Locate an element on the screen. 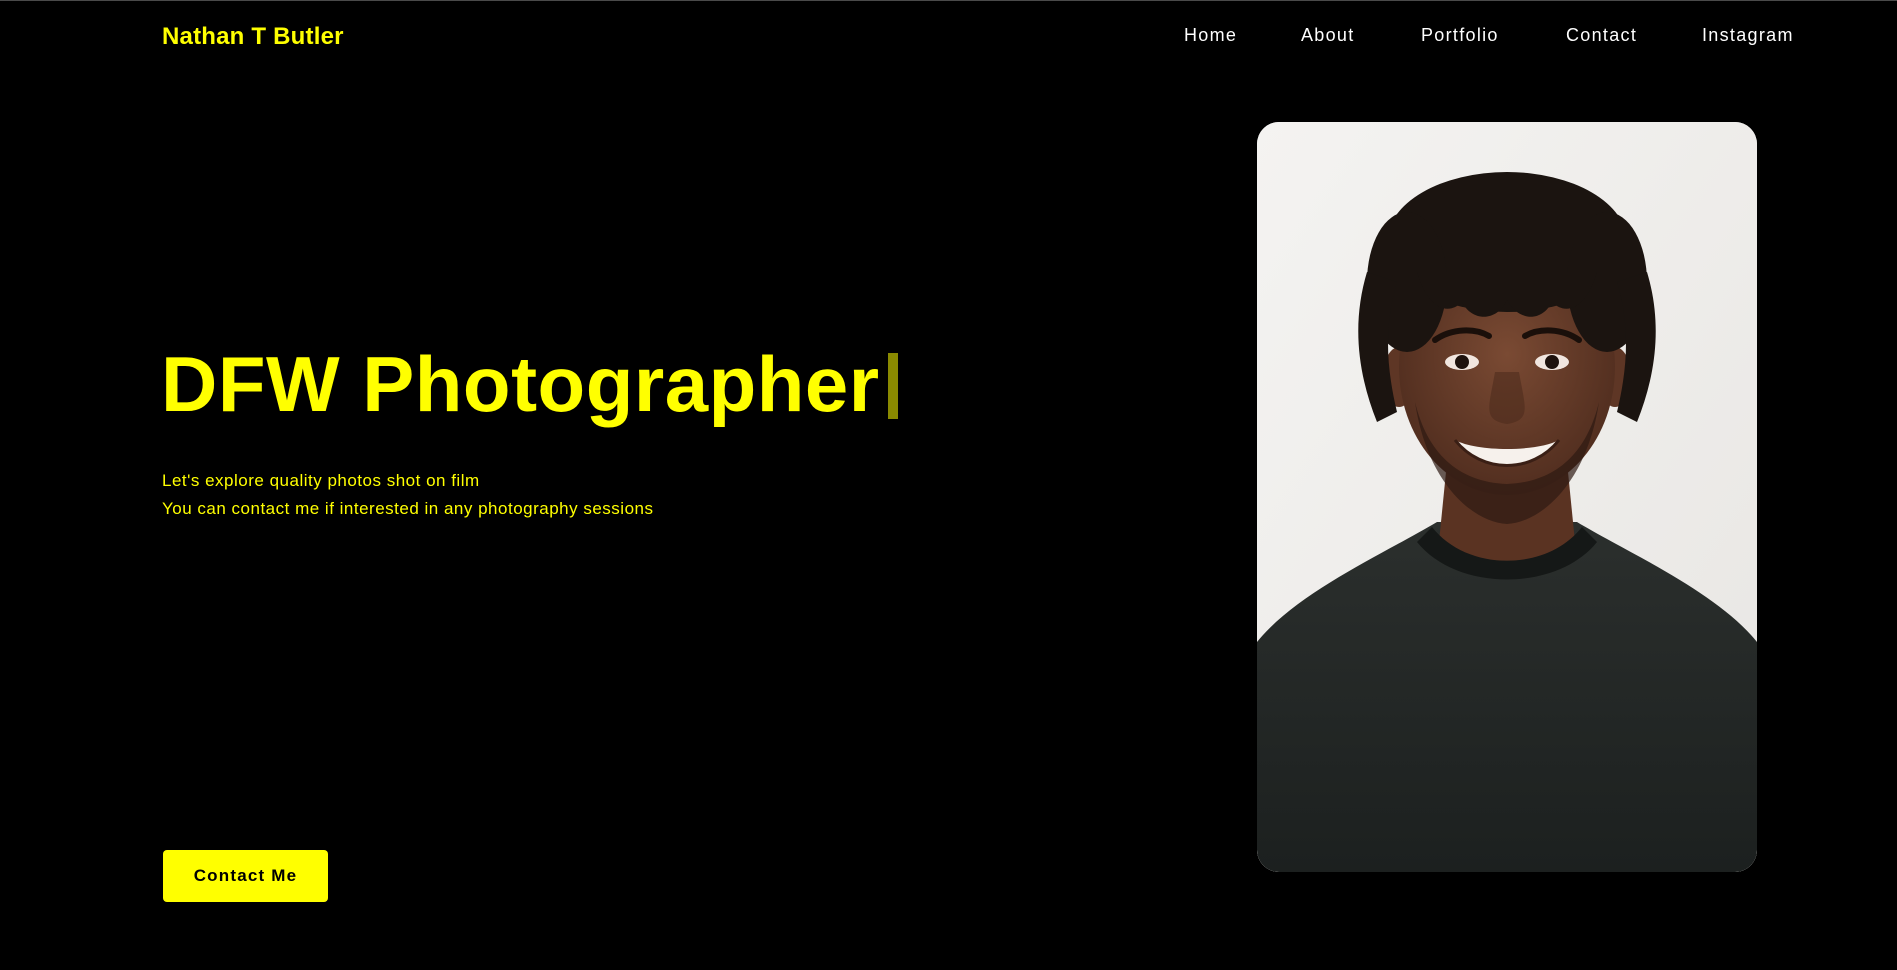 The height and width of the screenshot is (970, 1897). main-nav: Home About Portfolio Contact Instagram is located at coordinates (1475, 36).